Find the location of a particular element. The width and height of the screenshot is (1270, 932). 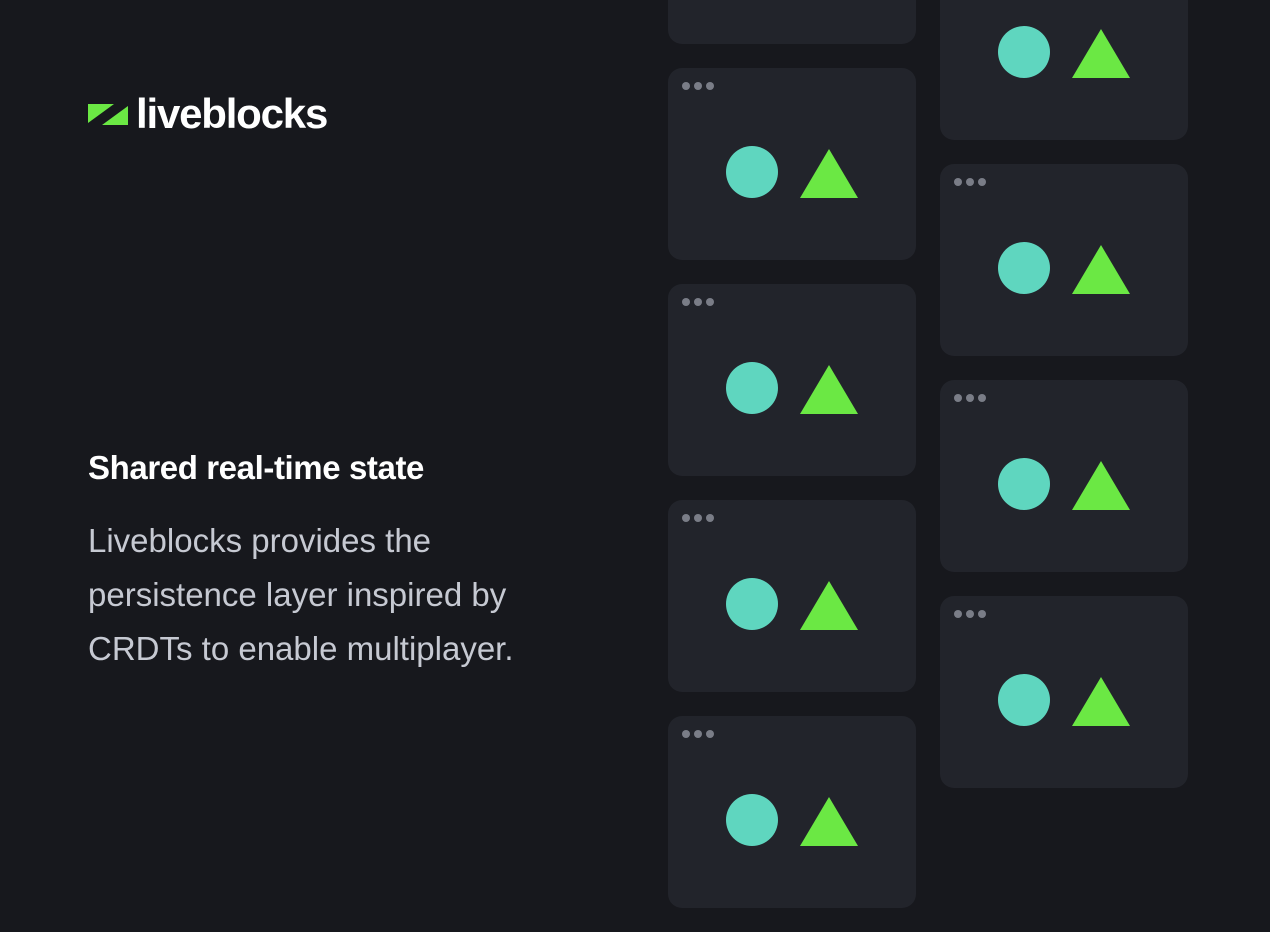

logo: liveblocks is located at coordinates (208, 113).